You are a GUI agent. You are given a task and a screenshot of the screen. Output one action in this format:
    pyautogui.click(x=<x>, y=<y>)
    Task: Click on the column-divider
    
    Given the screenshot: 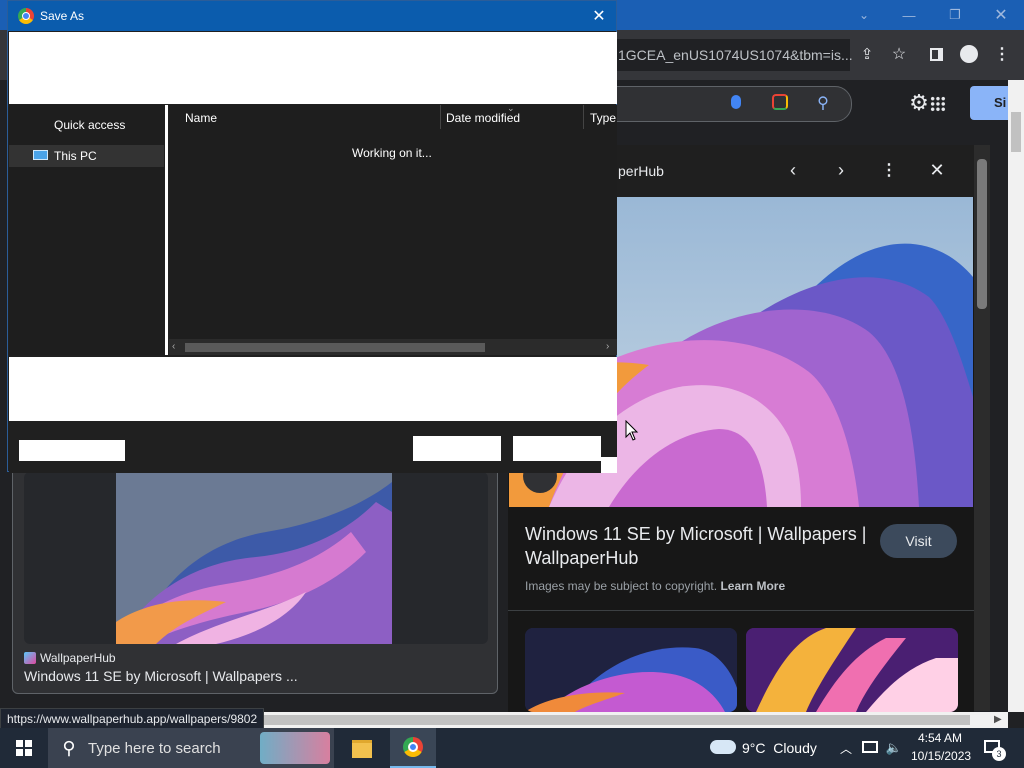 What is the action you would take?
    pyautogui.click(x=440, y=117)
    